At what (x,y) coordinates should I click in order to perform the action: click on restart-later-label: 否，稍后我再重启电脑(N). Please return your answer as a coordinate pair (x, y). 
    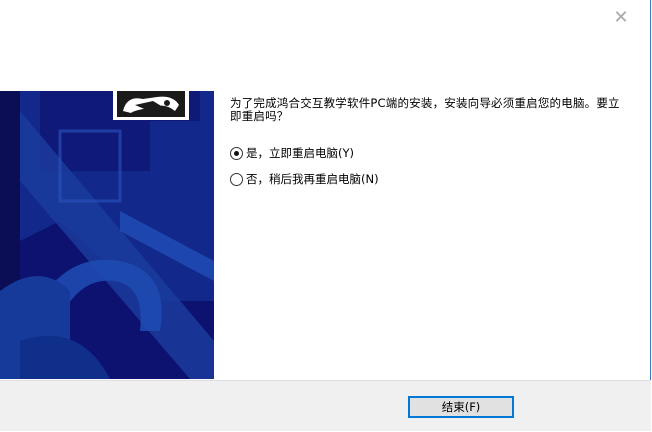
    Looking at the image, I should click on (312, 179).